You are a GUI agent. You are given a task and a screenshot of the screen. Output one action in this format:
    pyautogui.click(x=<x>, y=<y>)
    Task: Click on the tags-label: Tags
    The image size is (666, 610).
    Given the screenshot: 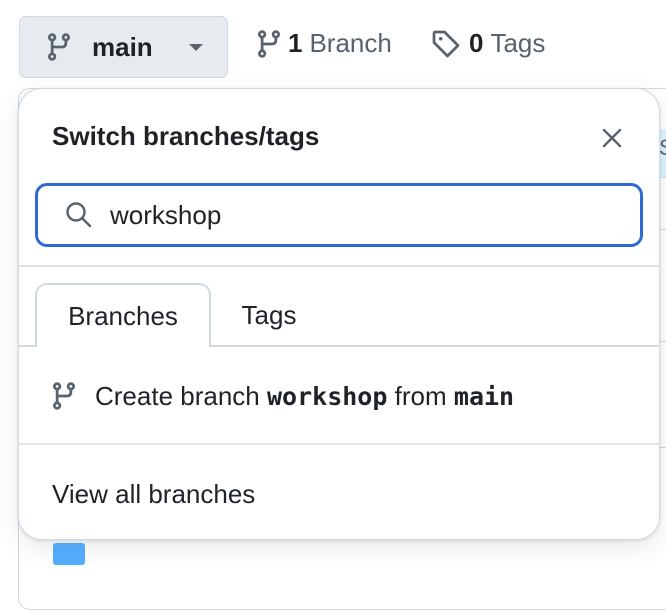 What is the action you would take?
    pyautogui.click(x=518, y=43)
    